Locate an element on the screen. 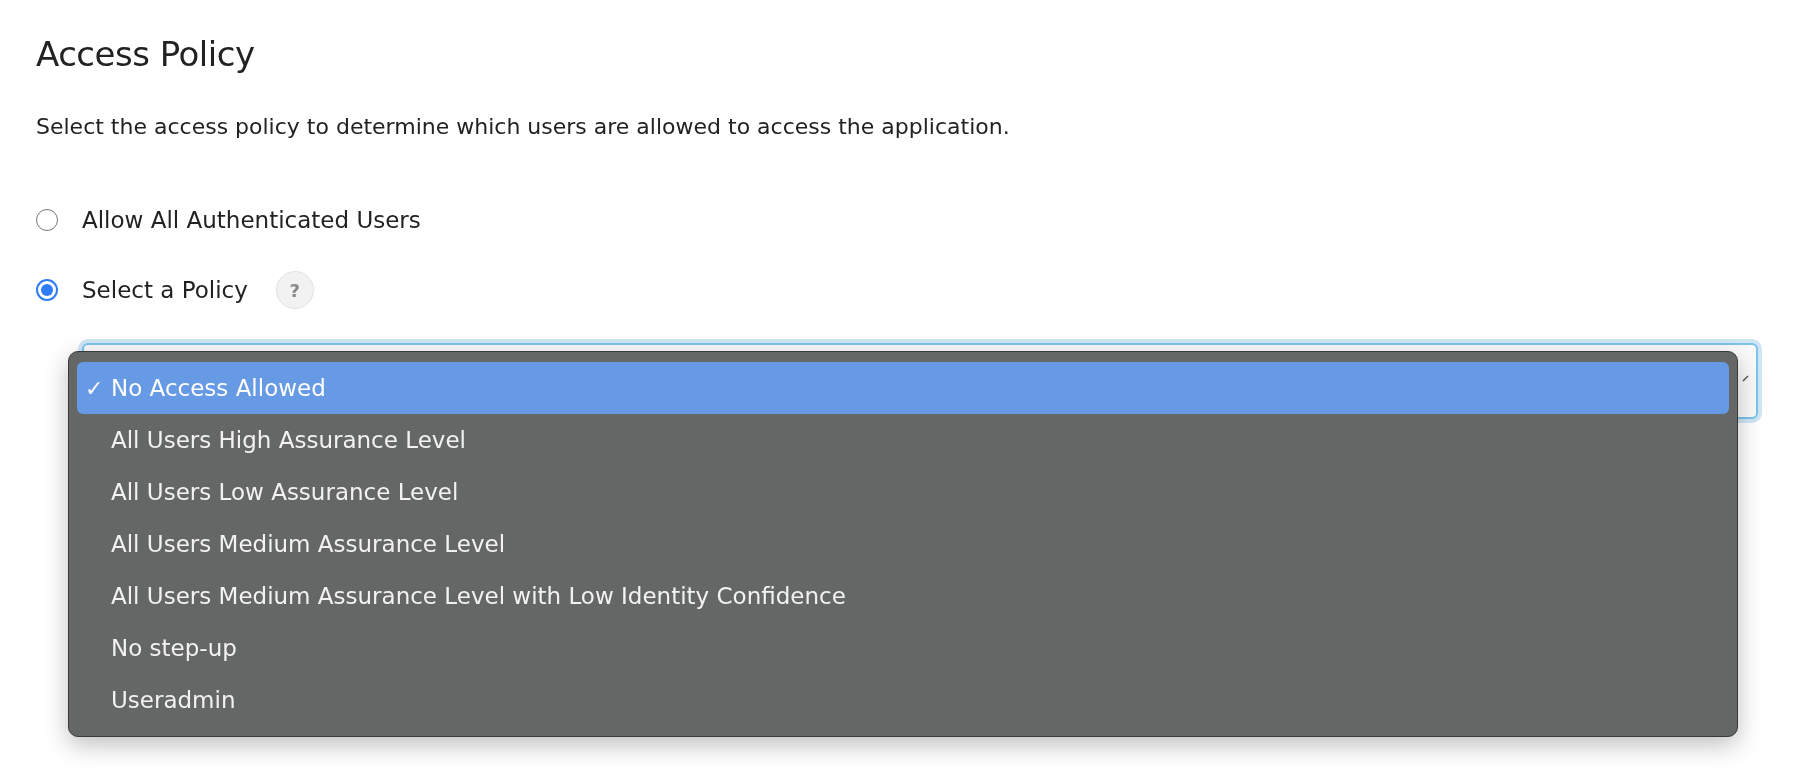 Image resolution: width=1794 pixels, height=778 pixels. option-label: Allow All Authenticated Users is located at coordinates (251, 220).